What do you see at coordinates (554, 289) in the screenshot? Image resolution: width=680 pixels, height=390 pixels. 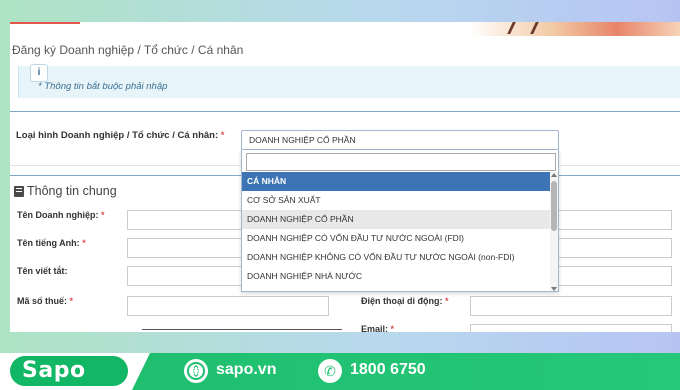 I see `scroll-down-icon` at bounding box center [554, 289].